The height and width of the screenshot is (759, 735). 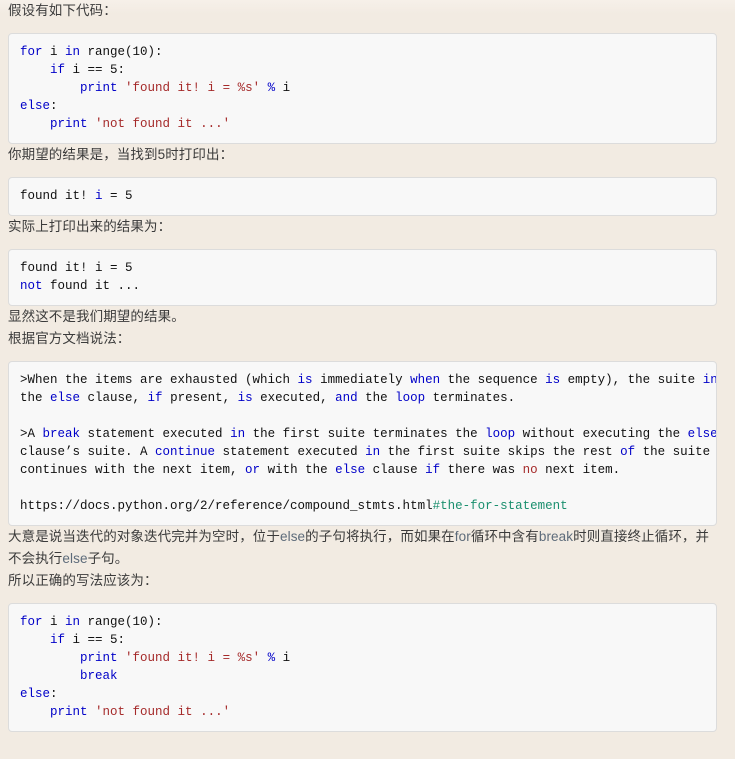 What do you see at coordinates (121, 154) in the screenshot?
I see `paragraph-expected: 你期望的结果是，当找到5时打印出：` at bounding box center [121, 154].